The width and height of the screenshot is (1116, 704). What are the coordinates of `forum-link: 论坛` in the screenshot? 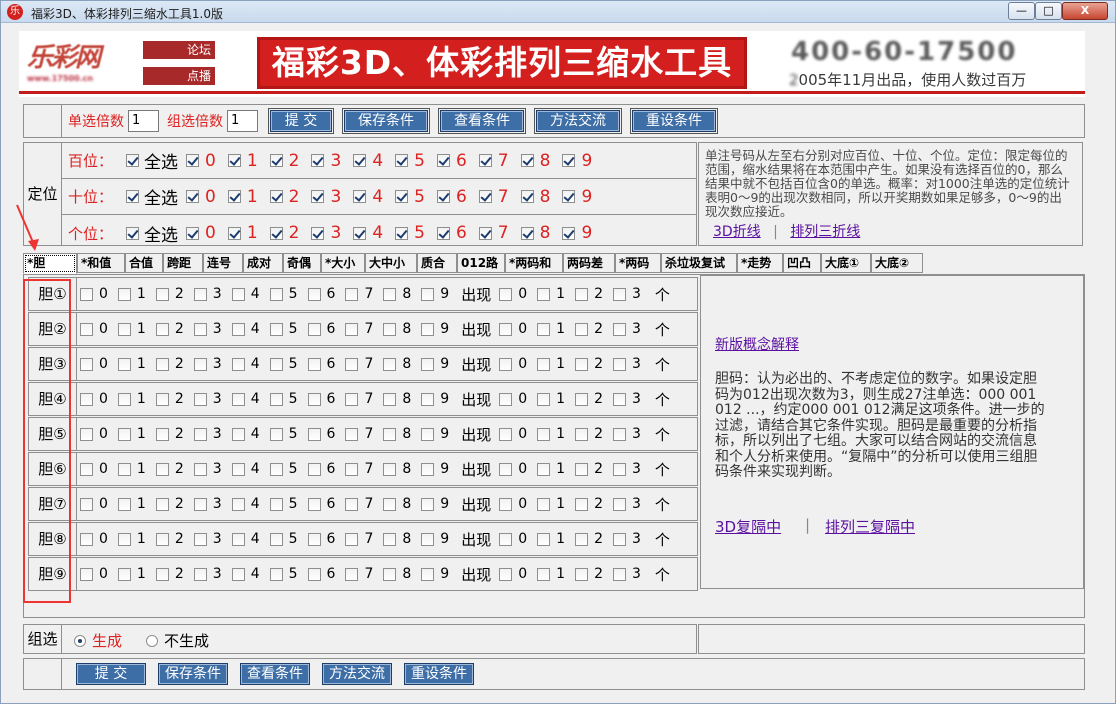 It's located at (179, 50).